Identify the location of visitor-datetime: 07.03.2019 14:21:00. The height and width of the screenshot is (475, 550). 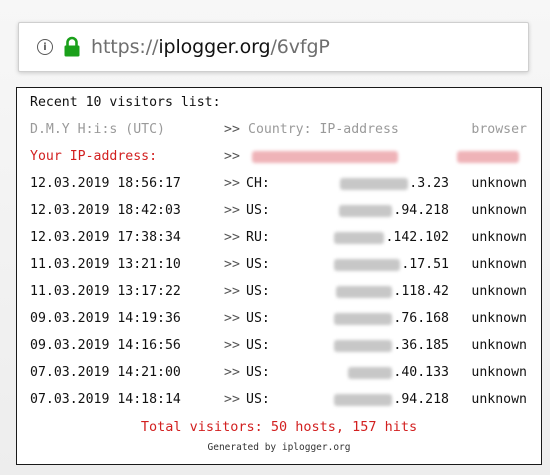
(105, 372).